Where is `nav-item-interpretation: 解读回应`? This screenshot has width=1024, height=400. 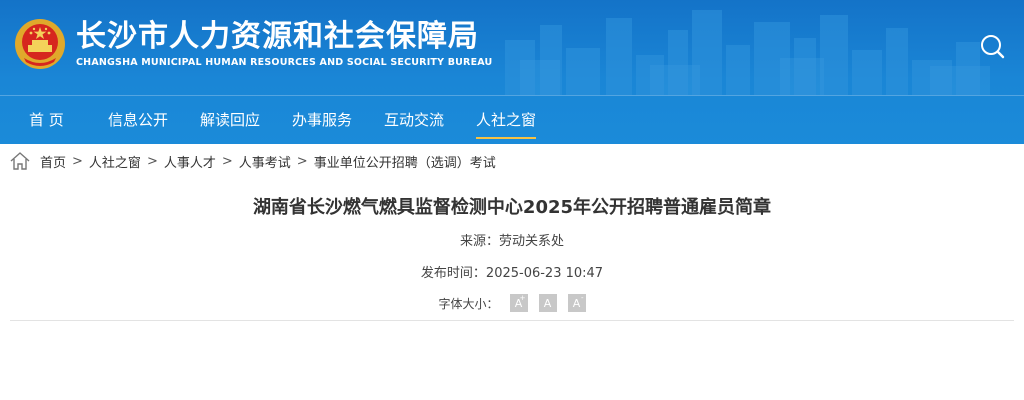 nav-item-interpretation: 解读回应 is located at coordinates (230, 119).